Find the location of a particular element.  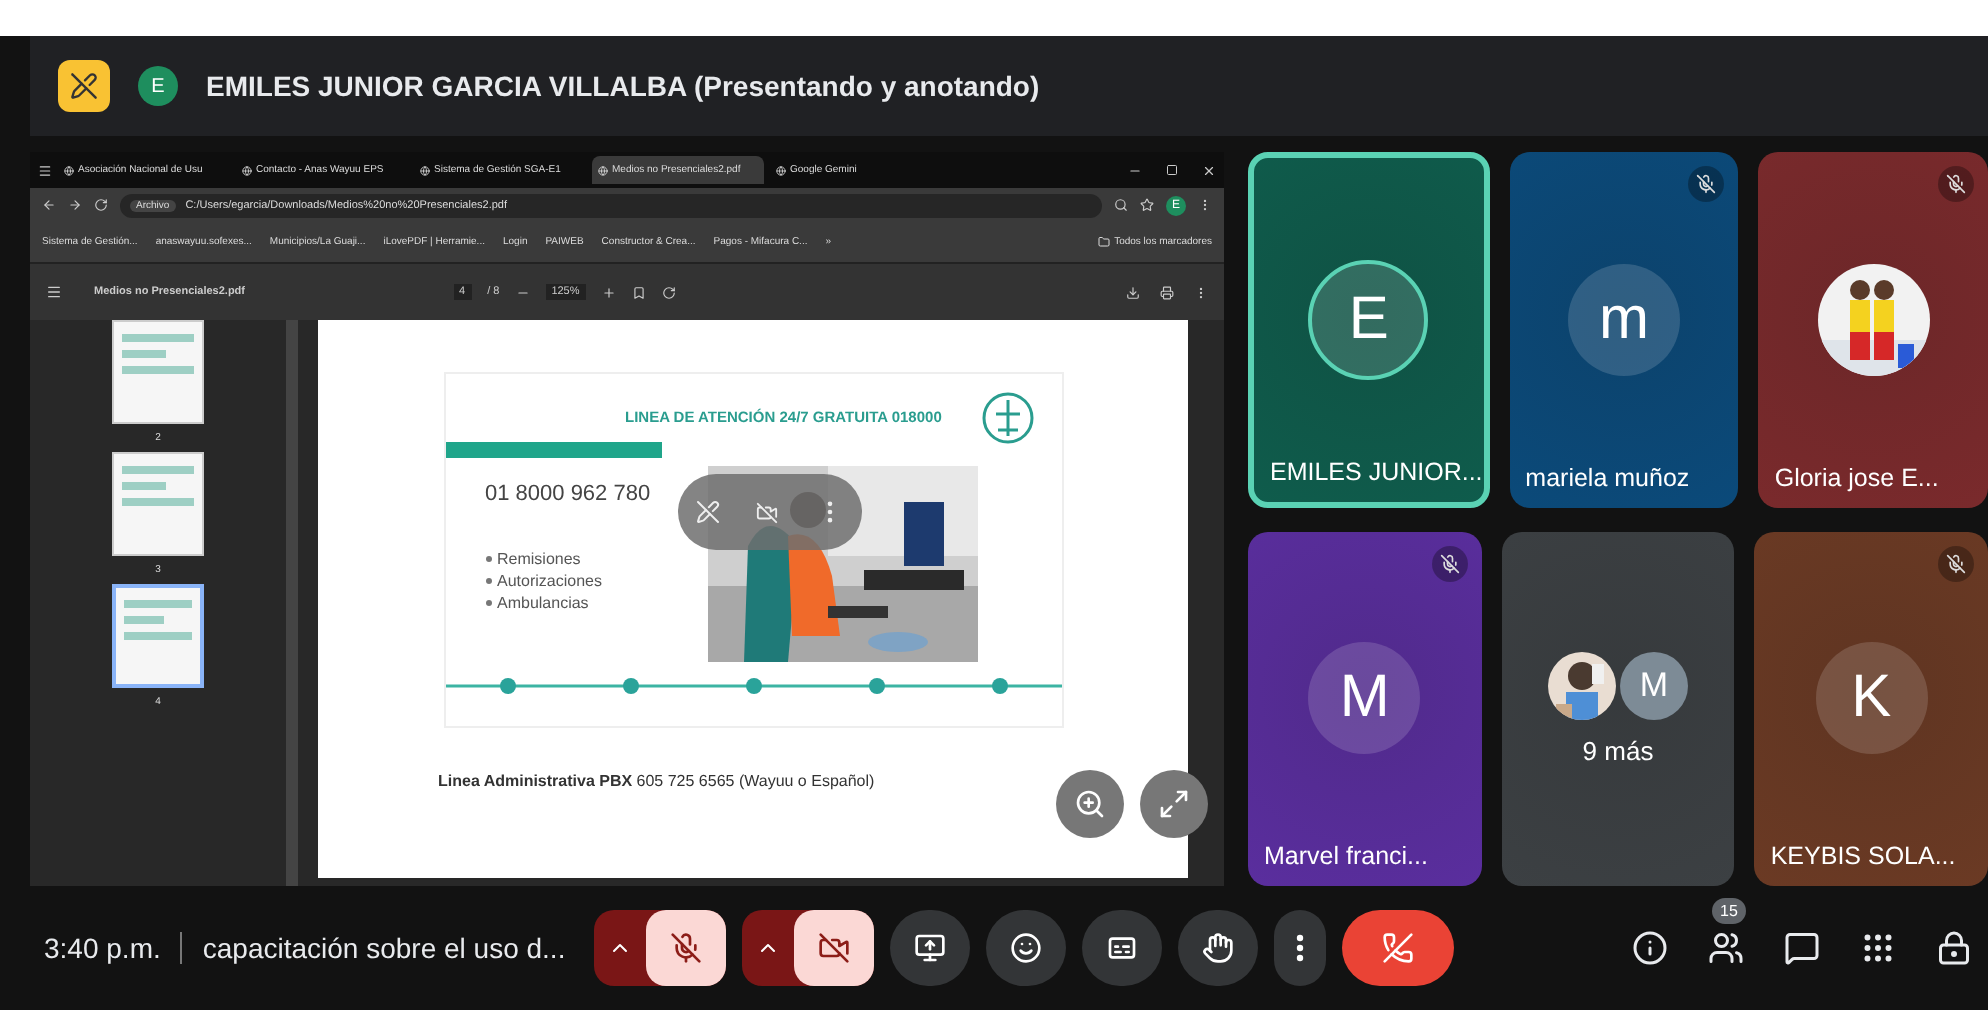

info-icon is located at coordinates (1650, 948).